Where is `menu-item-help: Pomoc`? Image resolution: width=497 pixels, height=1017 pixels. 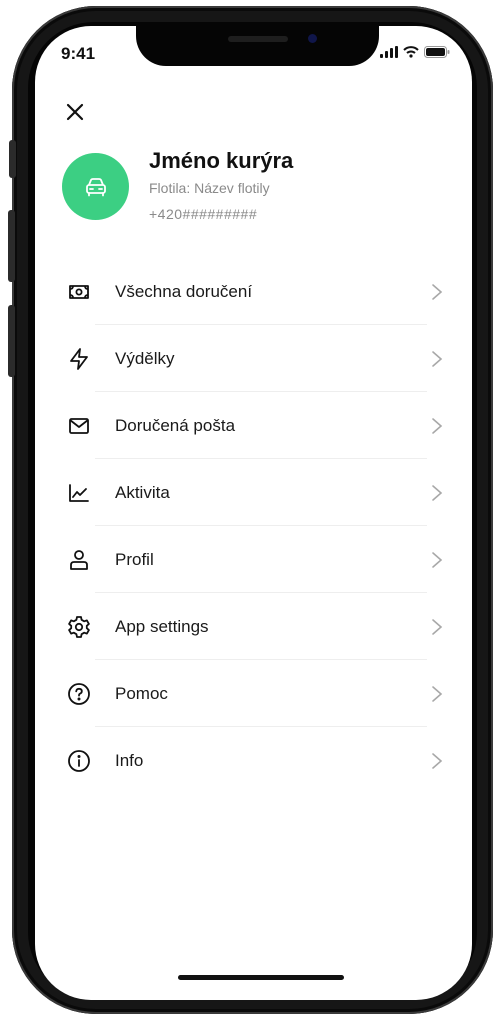 menu-item-help: Pomoc is located at coordinates (253, 693).